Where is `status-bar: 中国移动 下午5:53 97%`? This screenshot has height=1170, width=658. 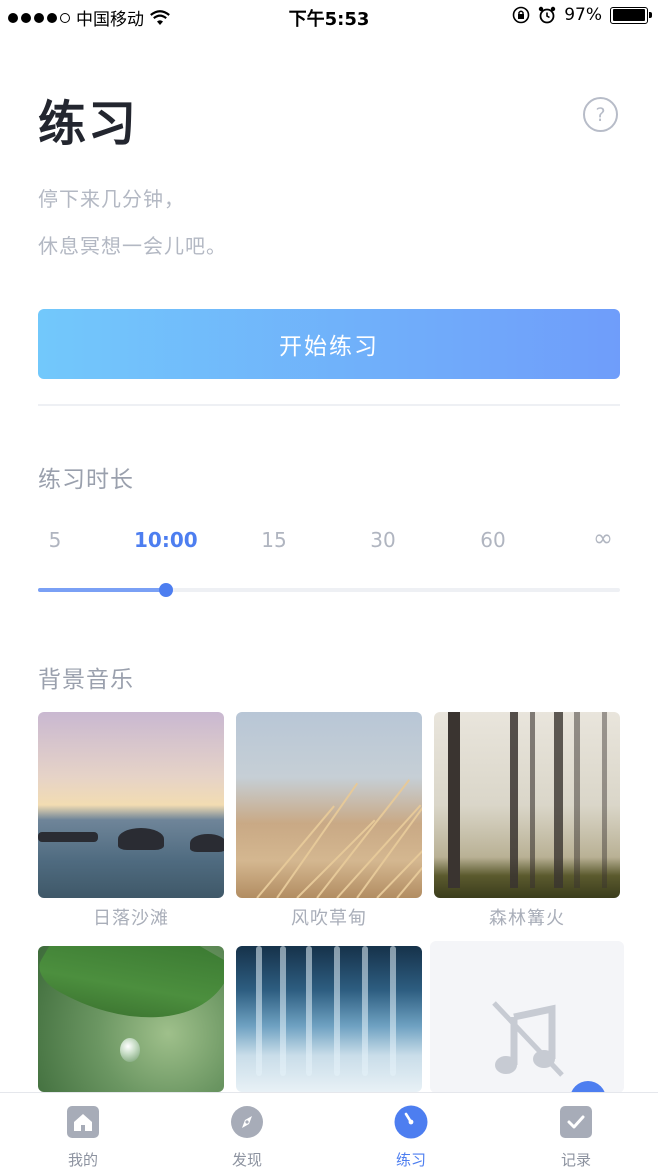 status-bar: 中国移动 下午5:53 97% is located at coordinates (329, 17).